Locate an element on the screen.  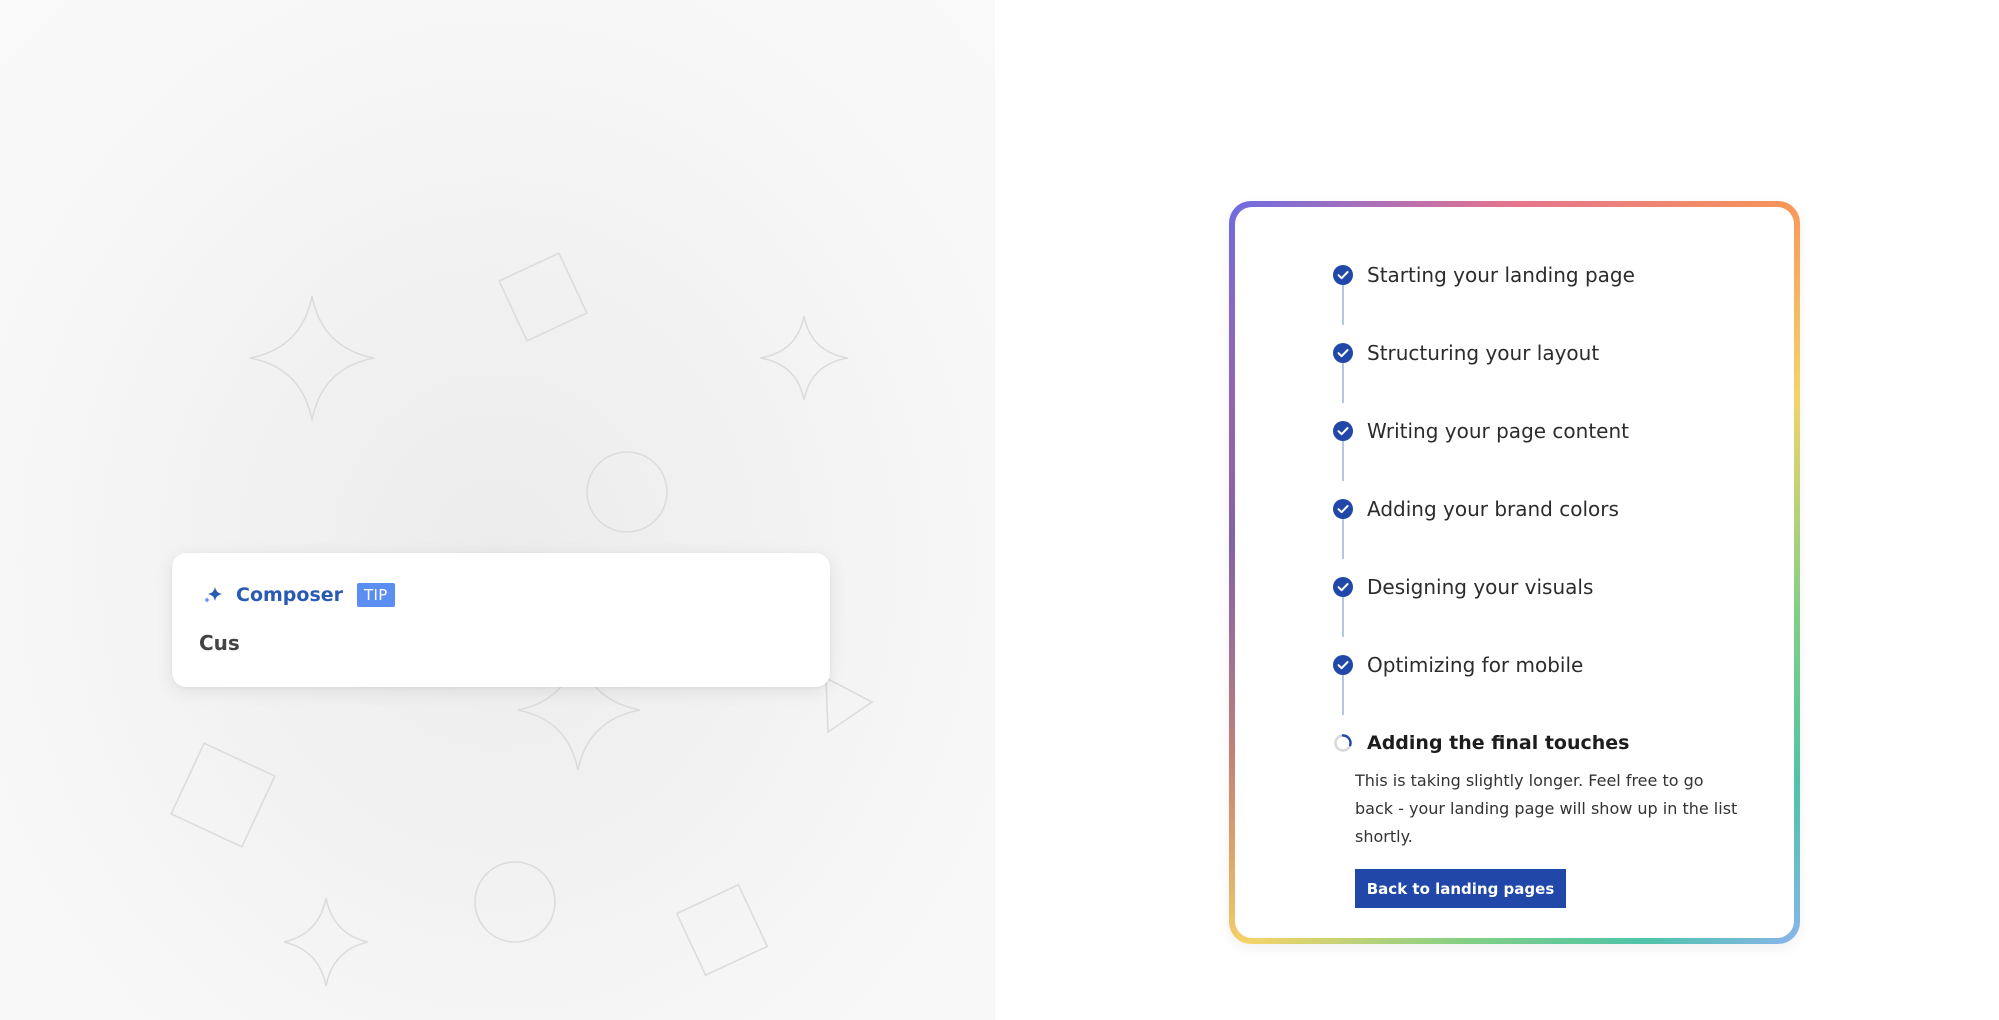
step-label: Optimizing for mobile is located at coordinates (1475, 665).